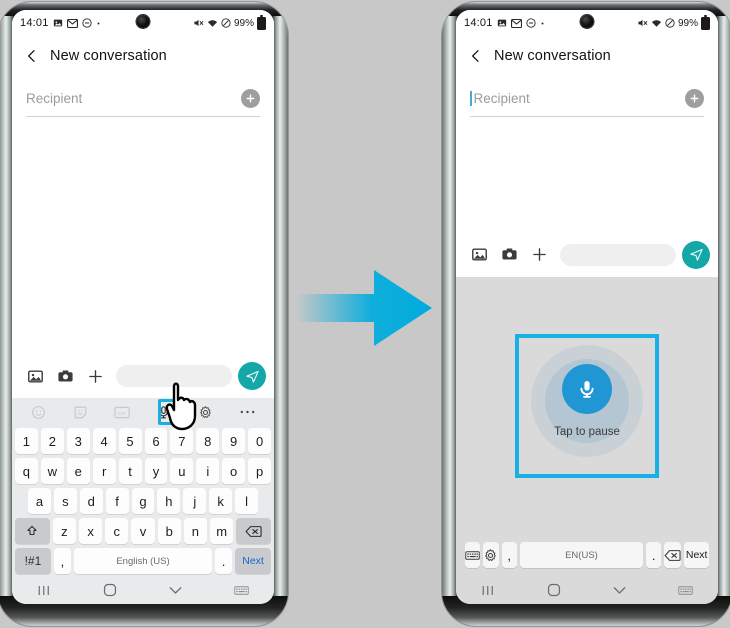 The image size is (730, 628). I want to click on status-bar-left-group: 14:01, so click(60, 23).